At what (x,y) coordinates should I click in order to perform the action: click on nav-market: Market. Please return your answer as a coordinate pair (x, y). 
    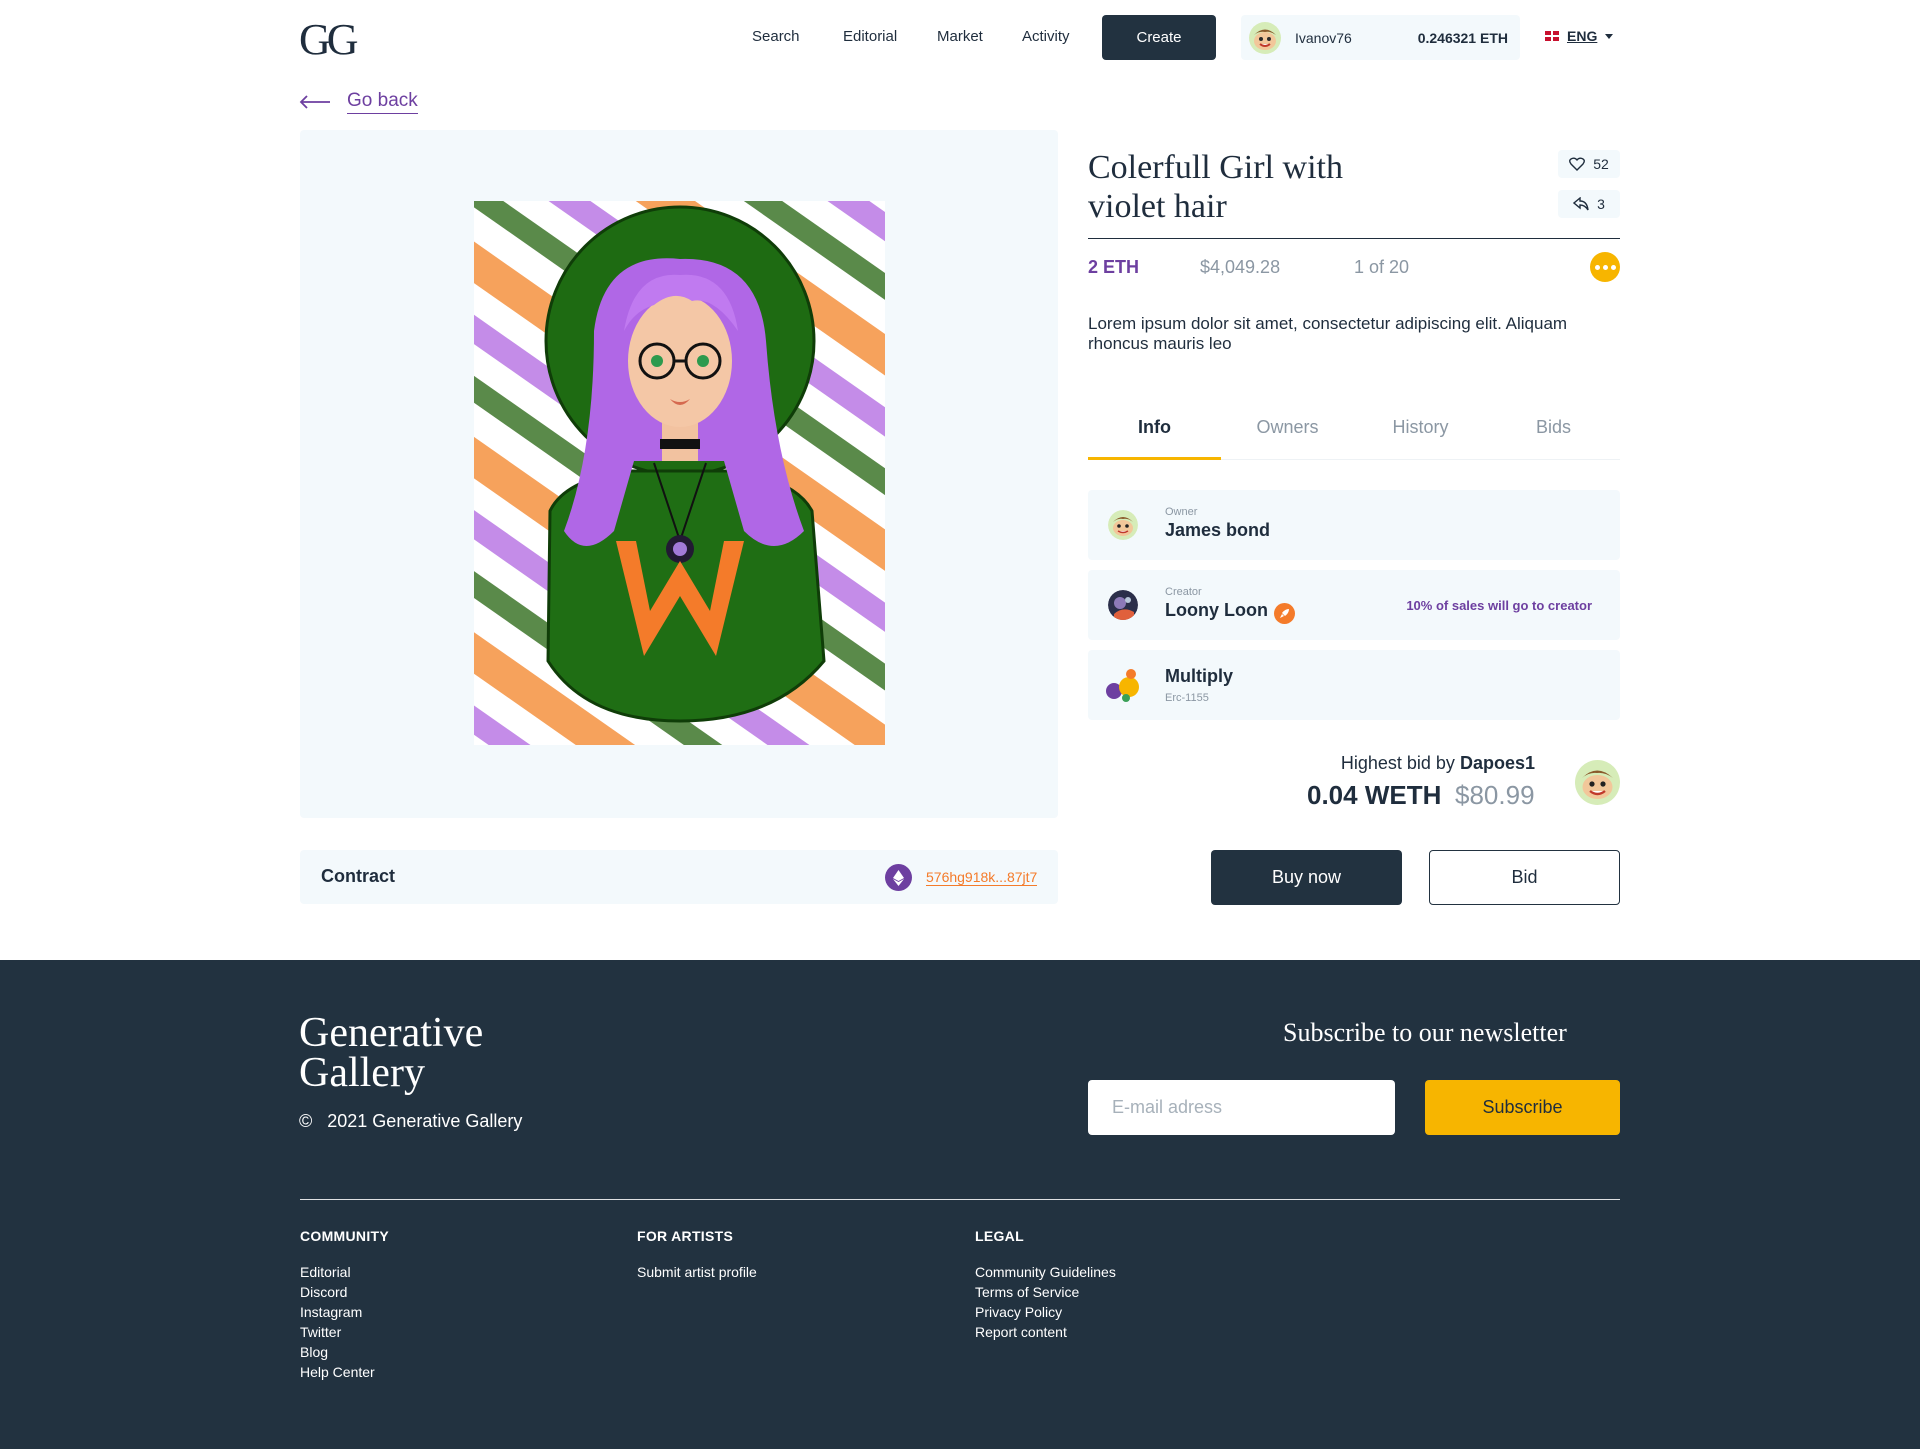
    Looking at the image, I should click on (960, 36).